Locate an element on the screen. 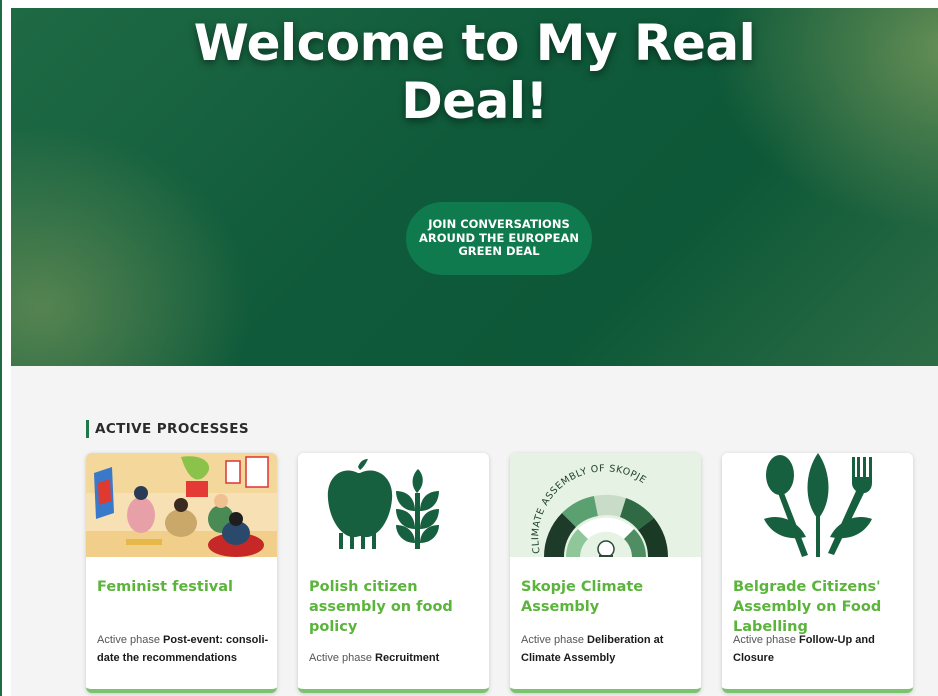  card-title: Feminist festival is located at coordinates (165, 587).